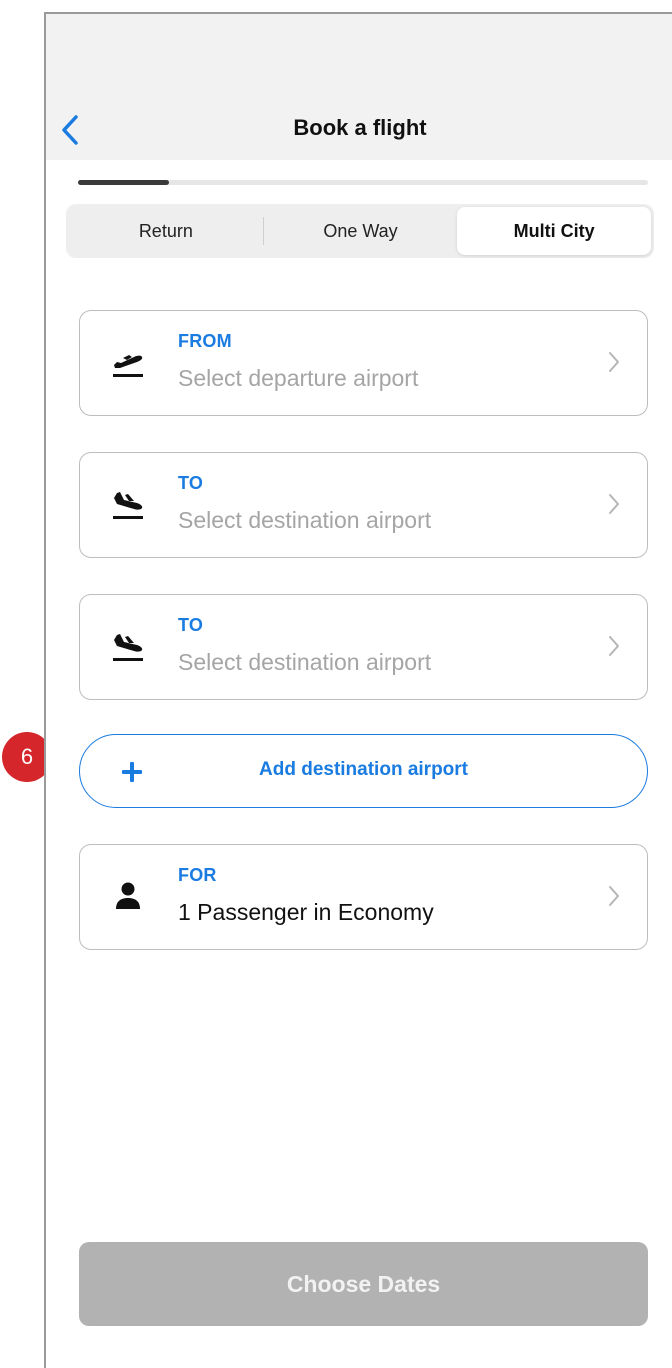 This screenshot has width=672, height=1368. Describe the element at coordinates (363, 182) in the screenshot. I see `progress-bar` at that location.